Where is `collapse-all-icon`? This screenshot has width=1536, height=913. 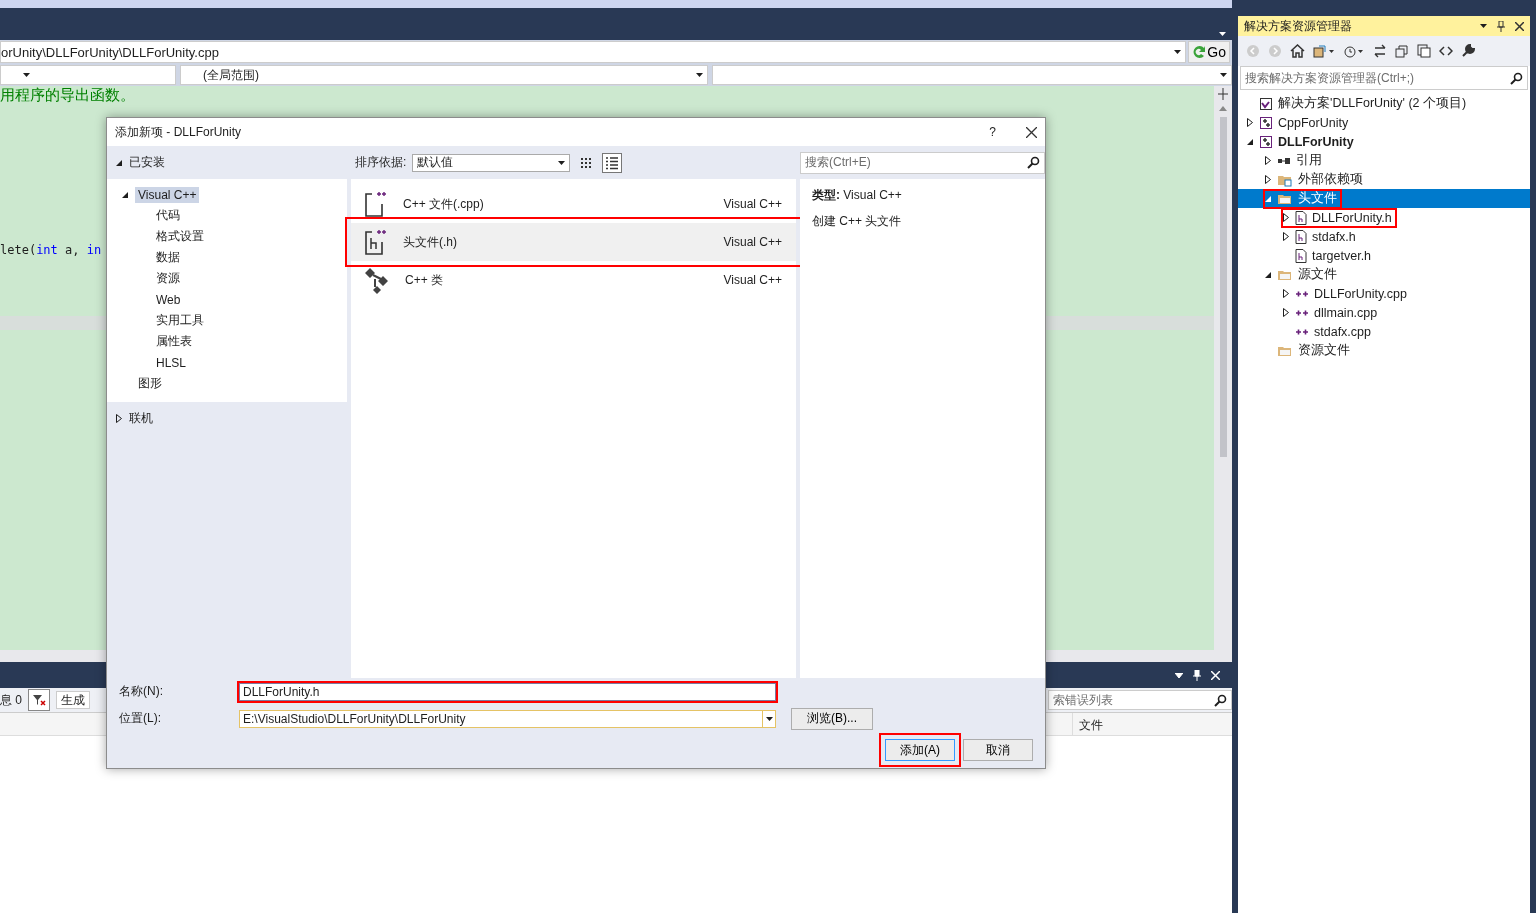 collapse-all-icon is located at coordinates (1402, 51).